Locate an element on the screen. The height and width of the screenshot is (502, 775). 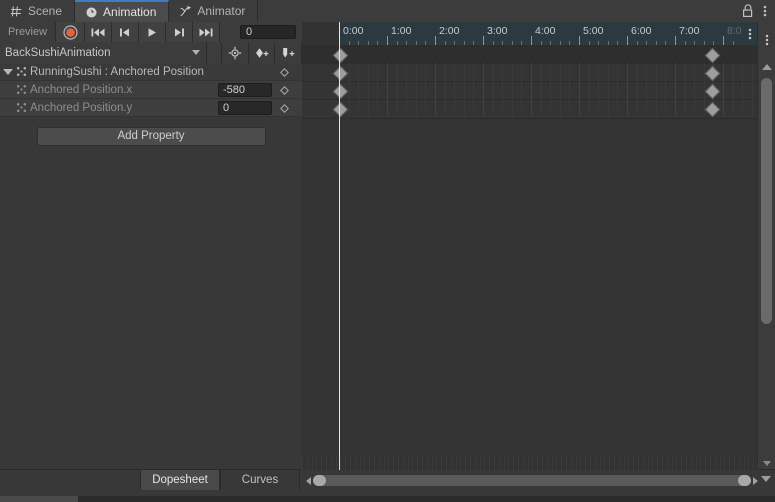
keyframe-diamond-icon is located at coordinates (284, 90).